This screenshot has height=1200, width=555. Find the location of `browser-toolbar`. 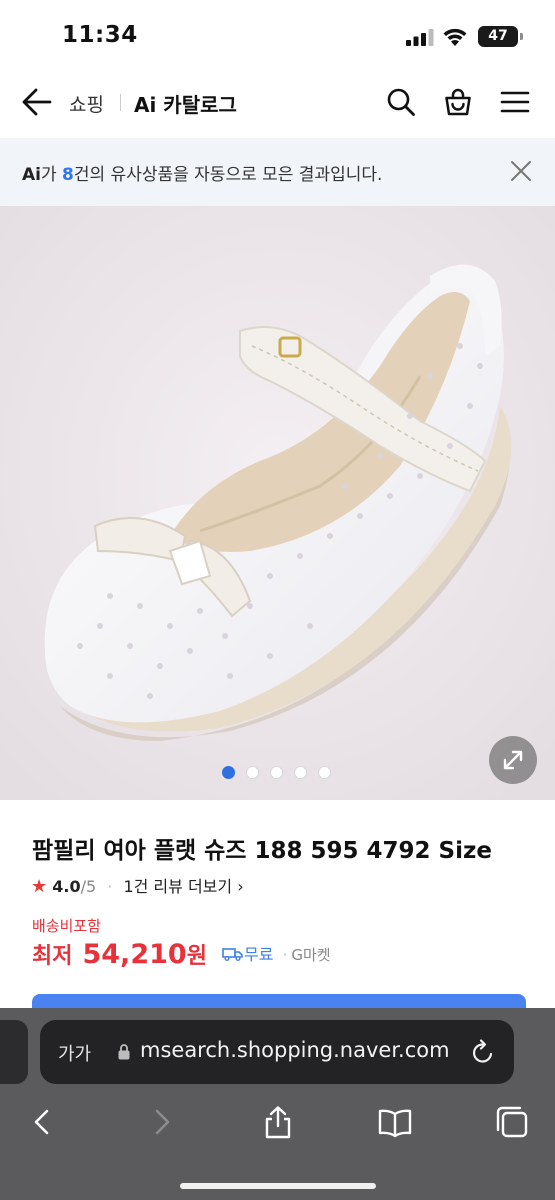

browser-toolbar is located at coordinates (277, 1131).